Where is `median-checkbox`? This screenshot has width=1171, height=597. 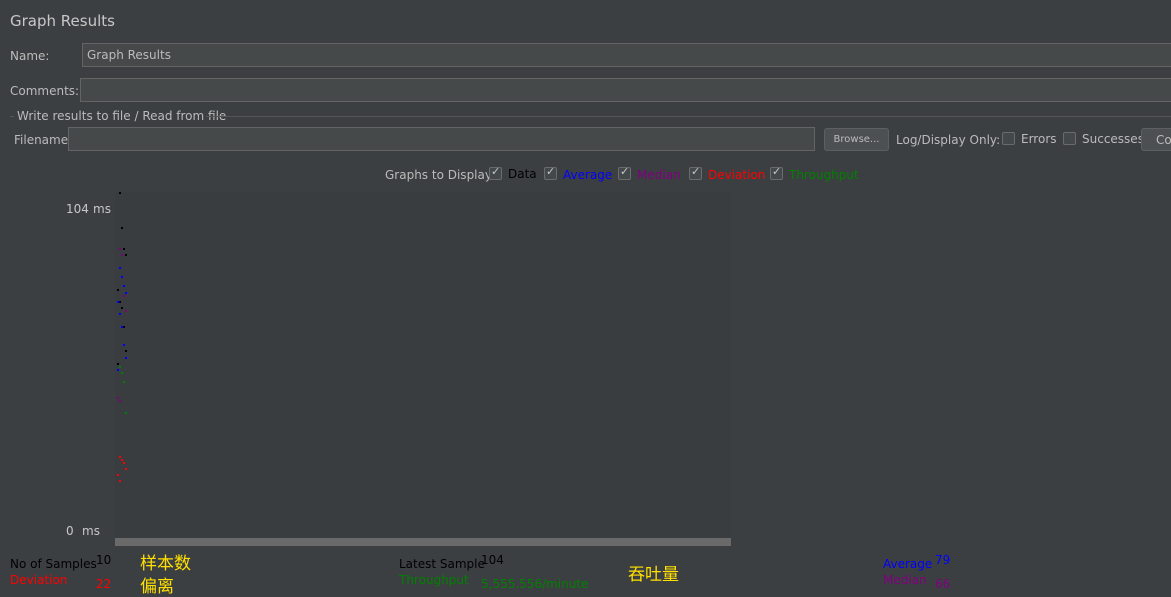 median-checkbox is located at coordinates (624, 172).